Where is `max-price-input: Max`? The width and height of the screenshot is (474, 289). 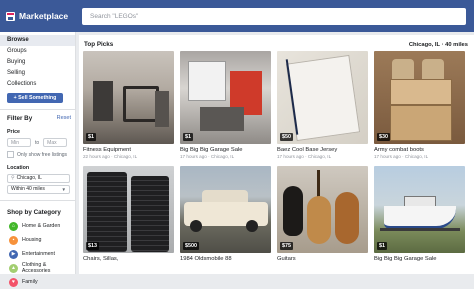
max-price-input: Max is located at coordinates (55, 142).